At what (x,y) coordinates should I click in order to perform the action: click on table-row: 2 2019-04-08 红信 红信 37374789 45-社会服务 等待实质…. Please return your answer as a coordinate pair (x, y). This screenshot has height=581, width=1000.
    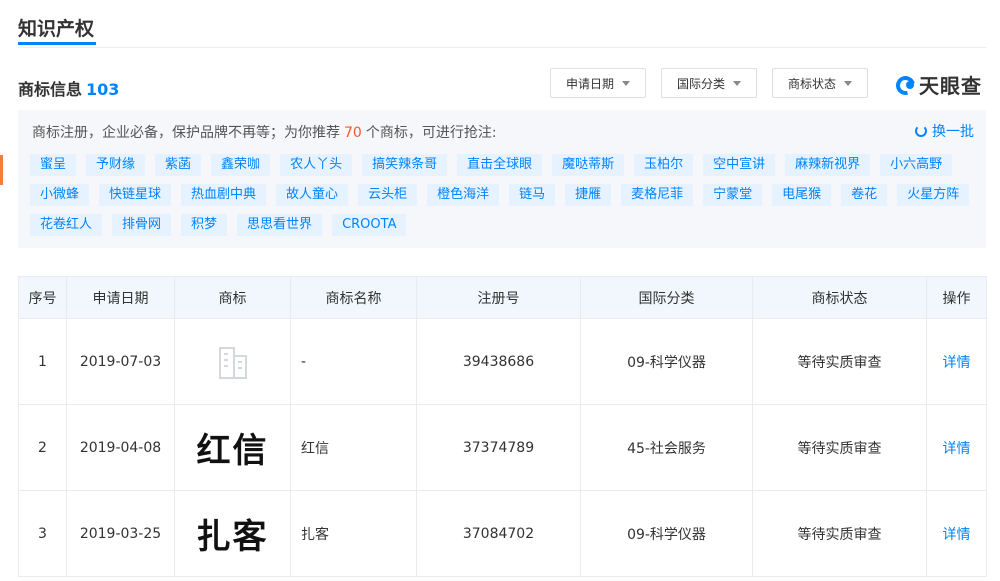
    Looking at the image, I should click on (502, 447).